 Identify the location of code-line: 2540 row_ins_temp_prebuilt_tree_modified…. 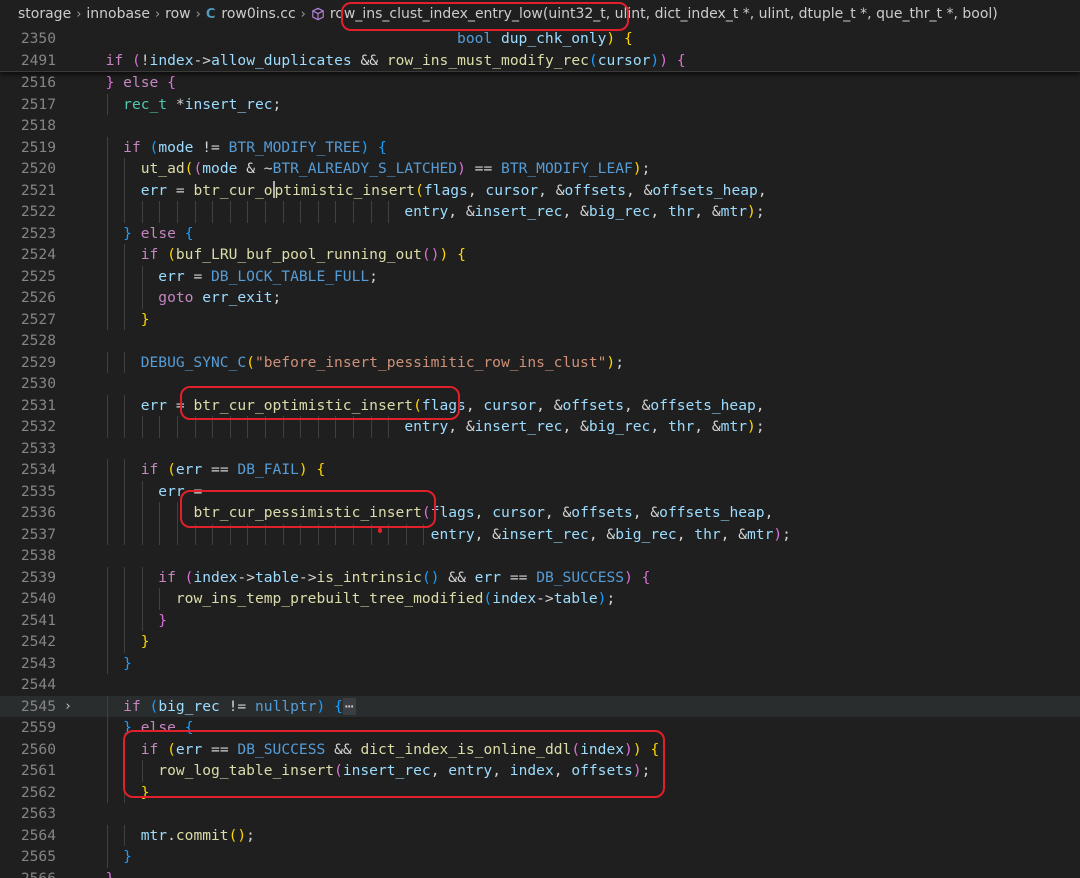
(540, 599).